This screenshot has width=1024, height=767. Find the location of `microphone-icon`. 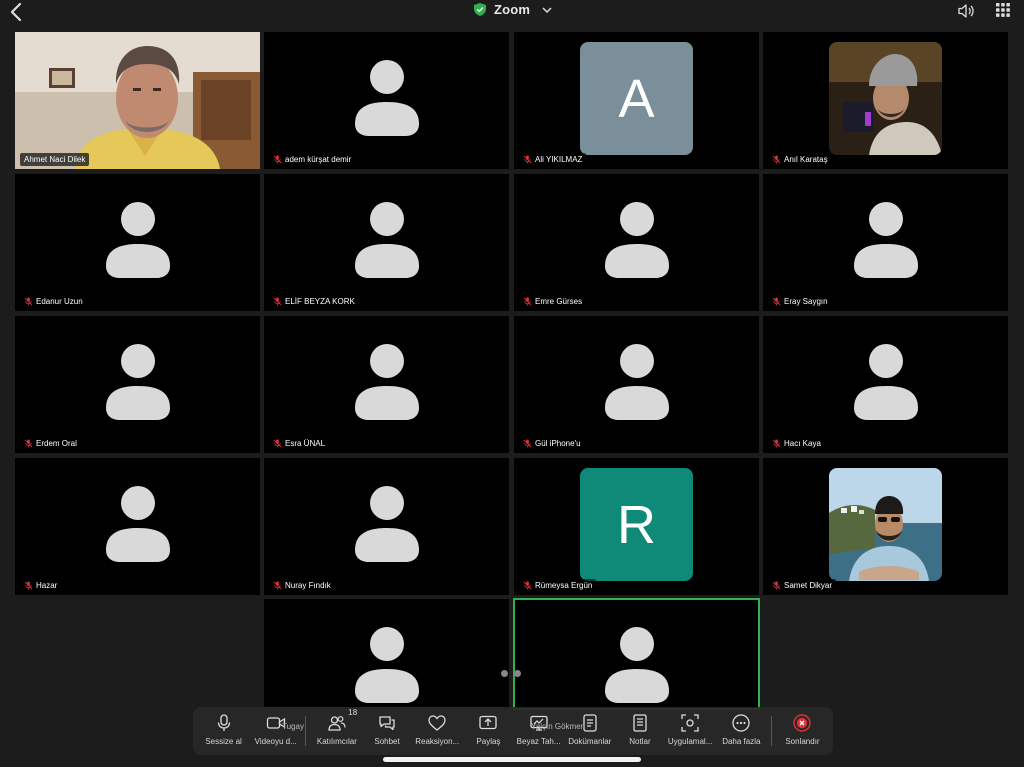

microphone-icon is located at coordinates (223, 722).